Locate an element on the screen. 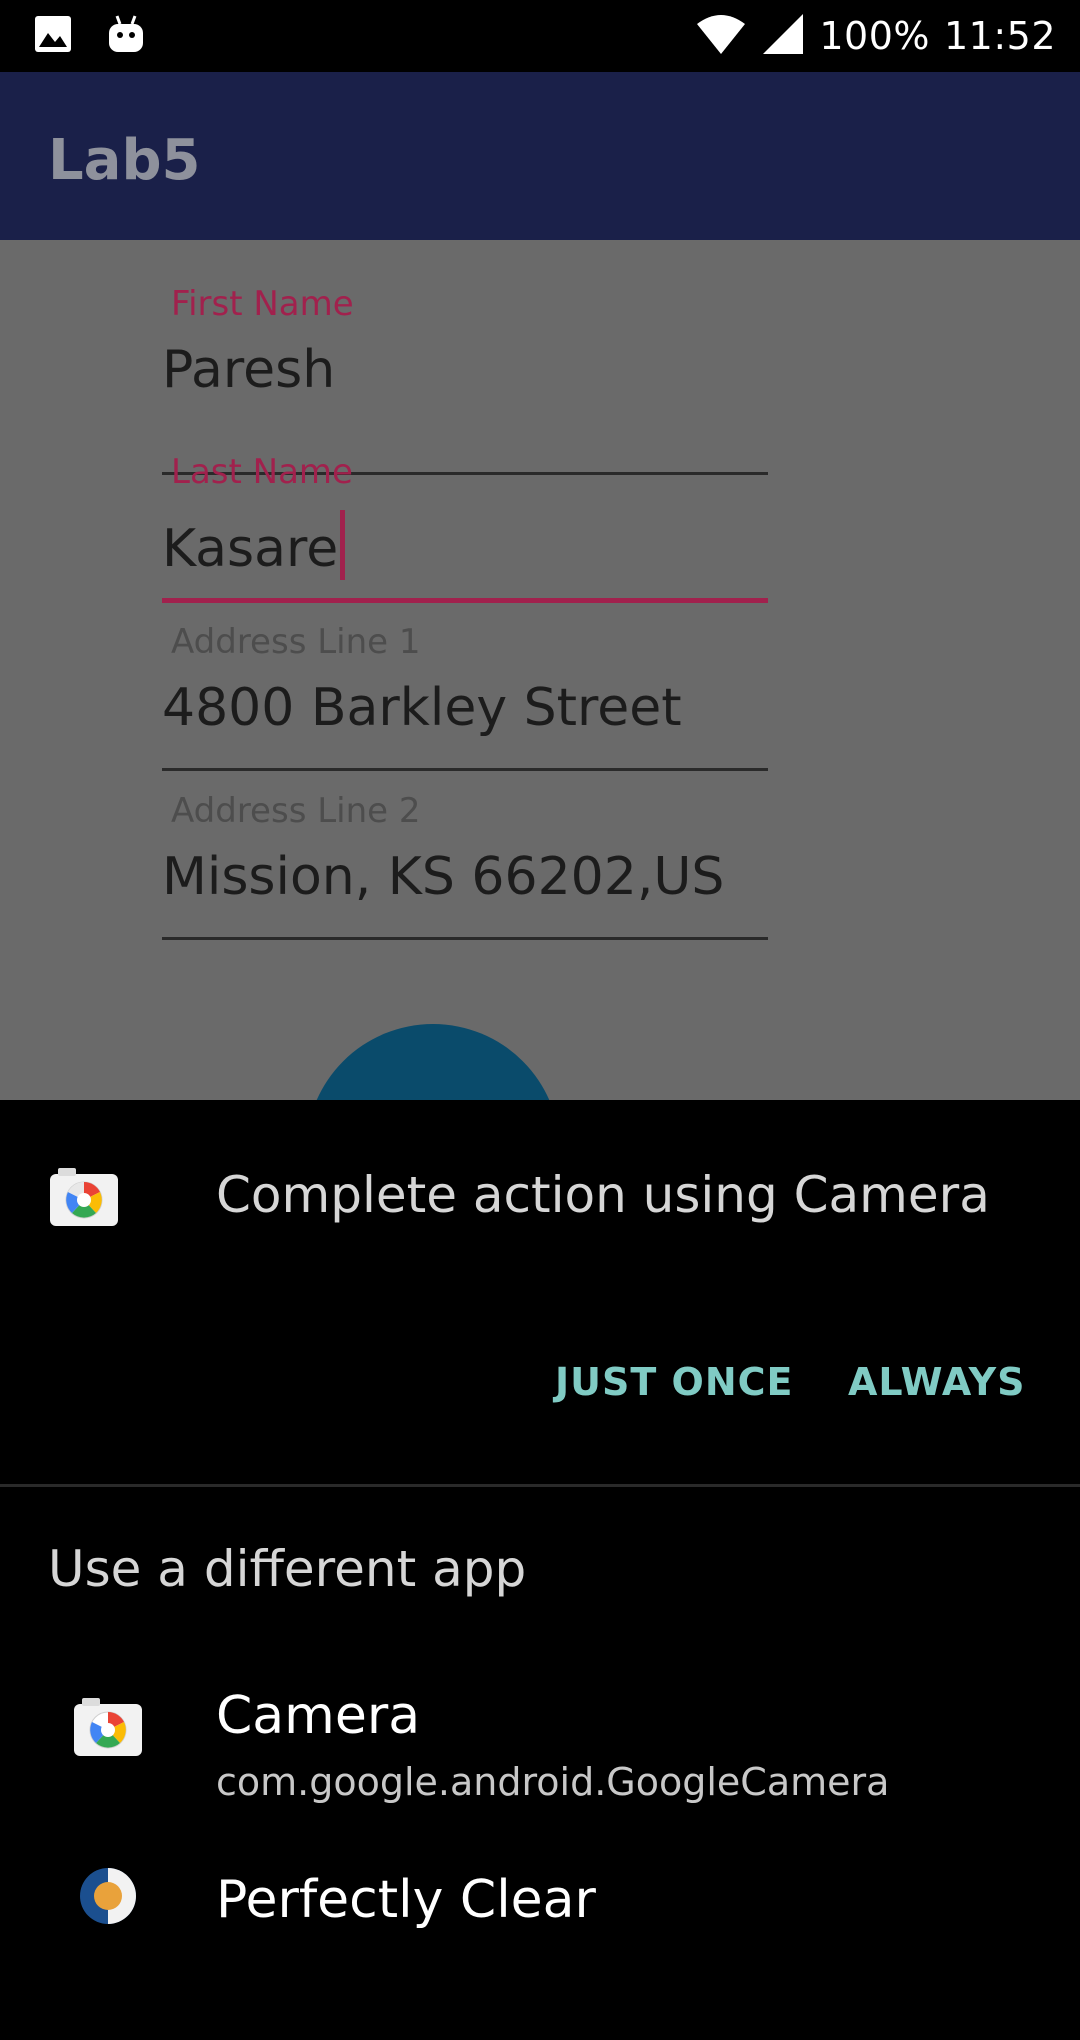  battery-text: 100% is located at coordinates (874, 36).